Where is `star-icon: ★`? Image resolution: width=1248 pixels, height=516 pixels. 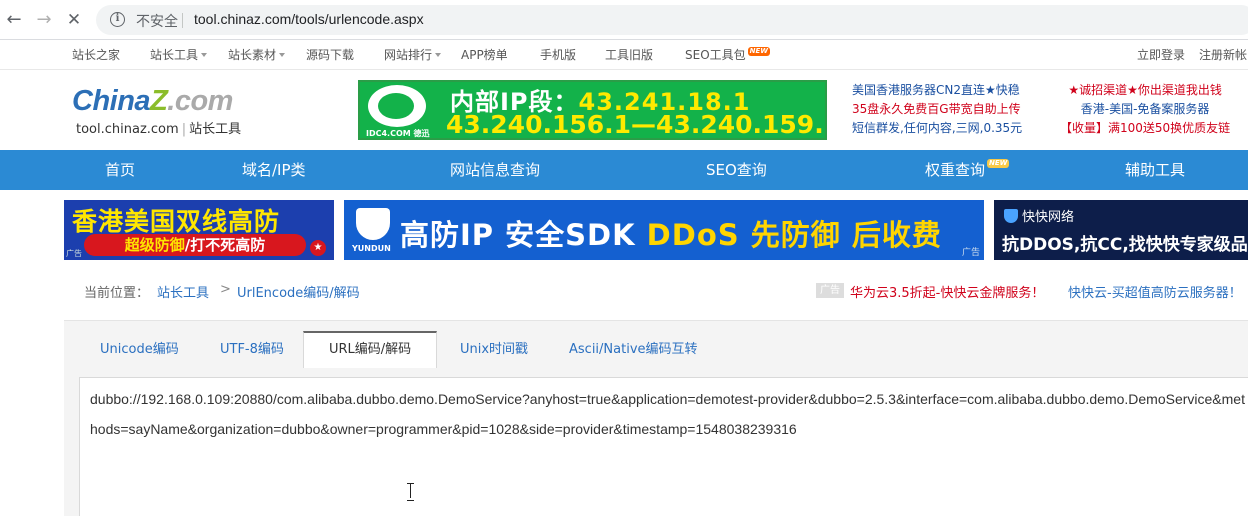 star-icon: ★ is located at coordinates (318, 248).